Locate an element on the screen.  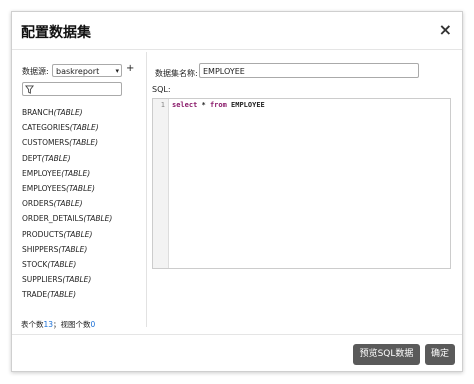
table-list-item: STOCK(TABLE) is located at coordinates (67, 264).